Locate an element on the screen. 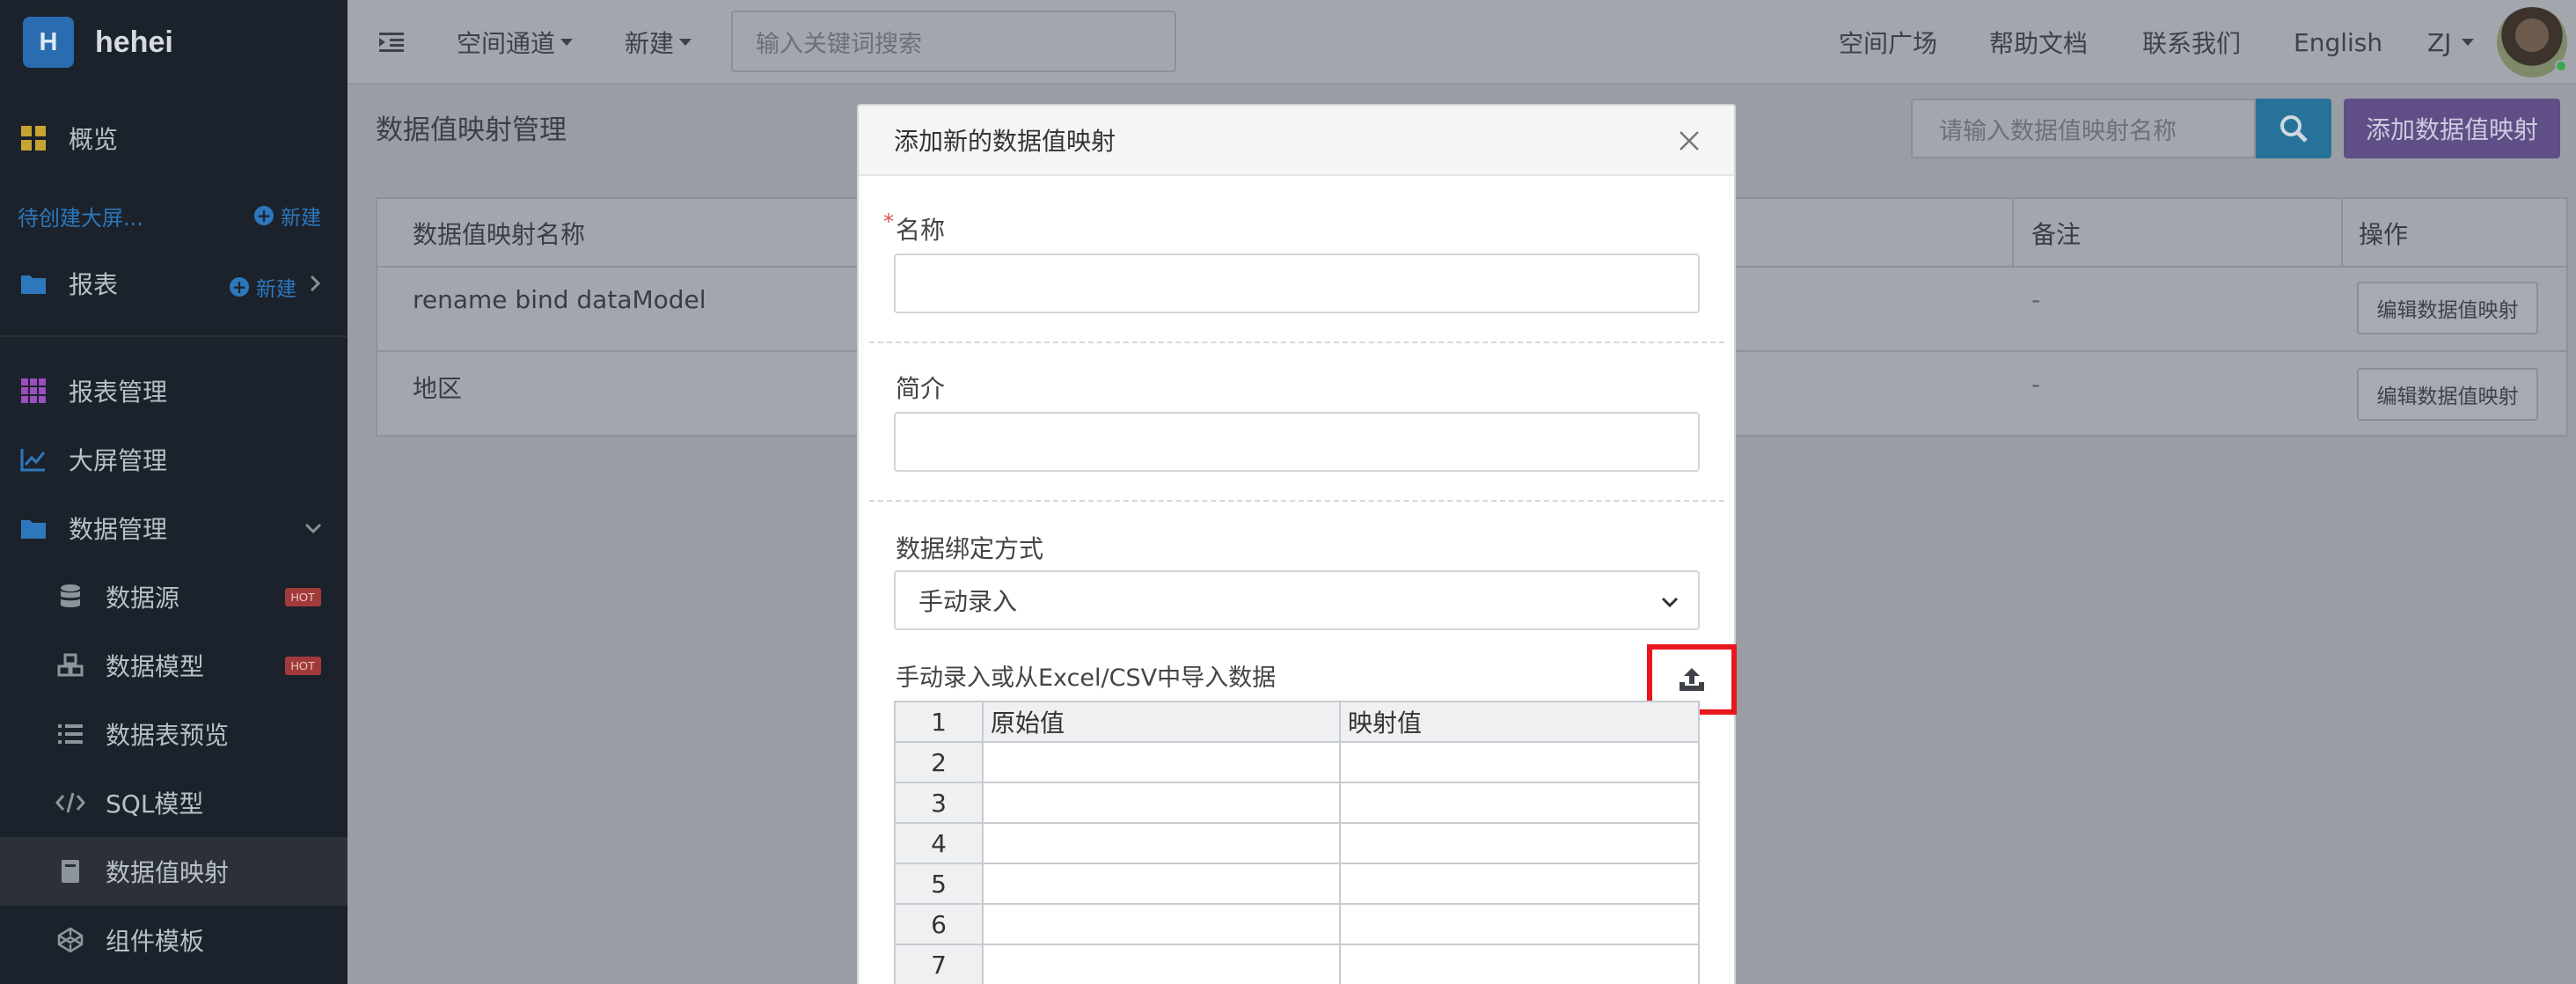 This screenshot has height=984, width=2576. sidebar-item-value-mapping: 数据值映射 is located at coordinates (174, 871).